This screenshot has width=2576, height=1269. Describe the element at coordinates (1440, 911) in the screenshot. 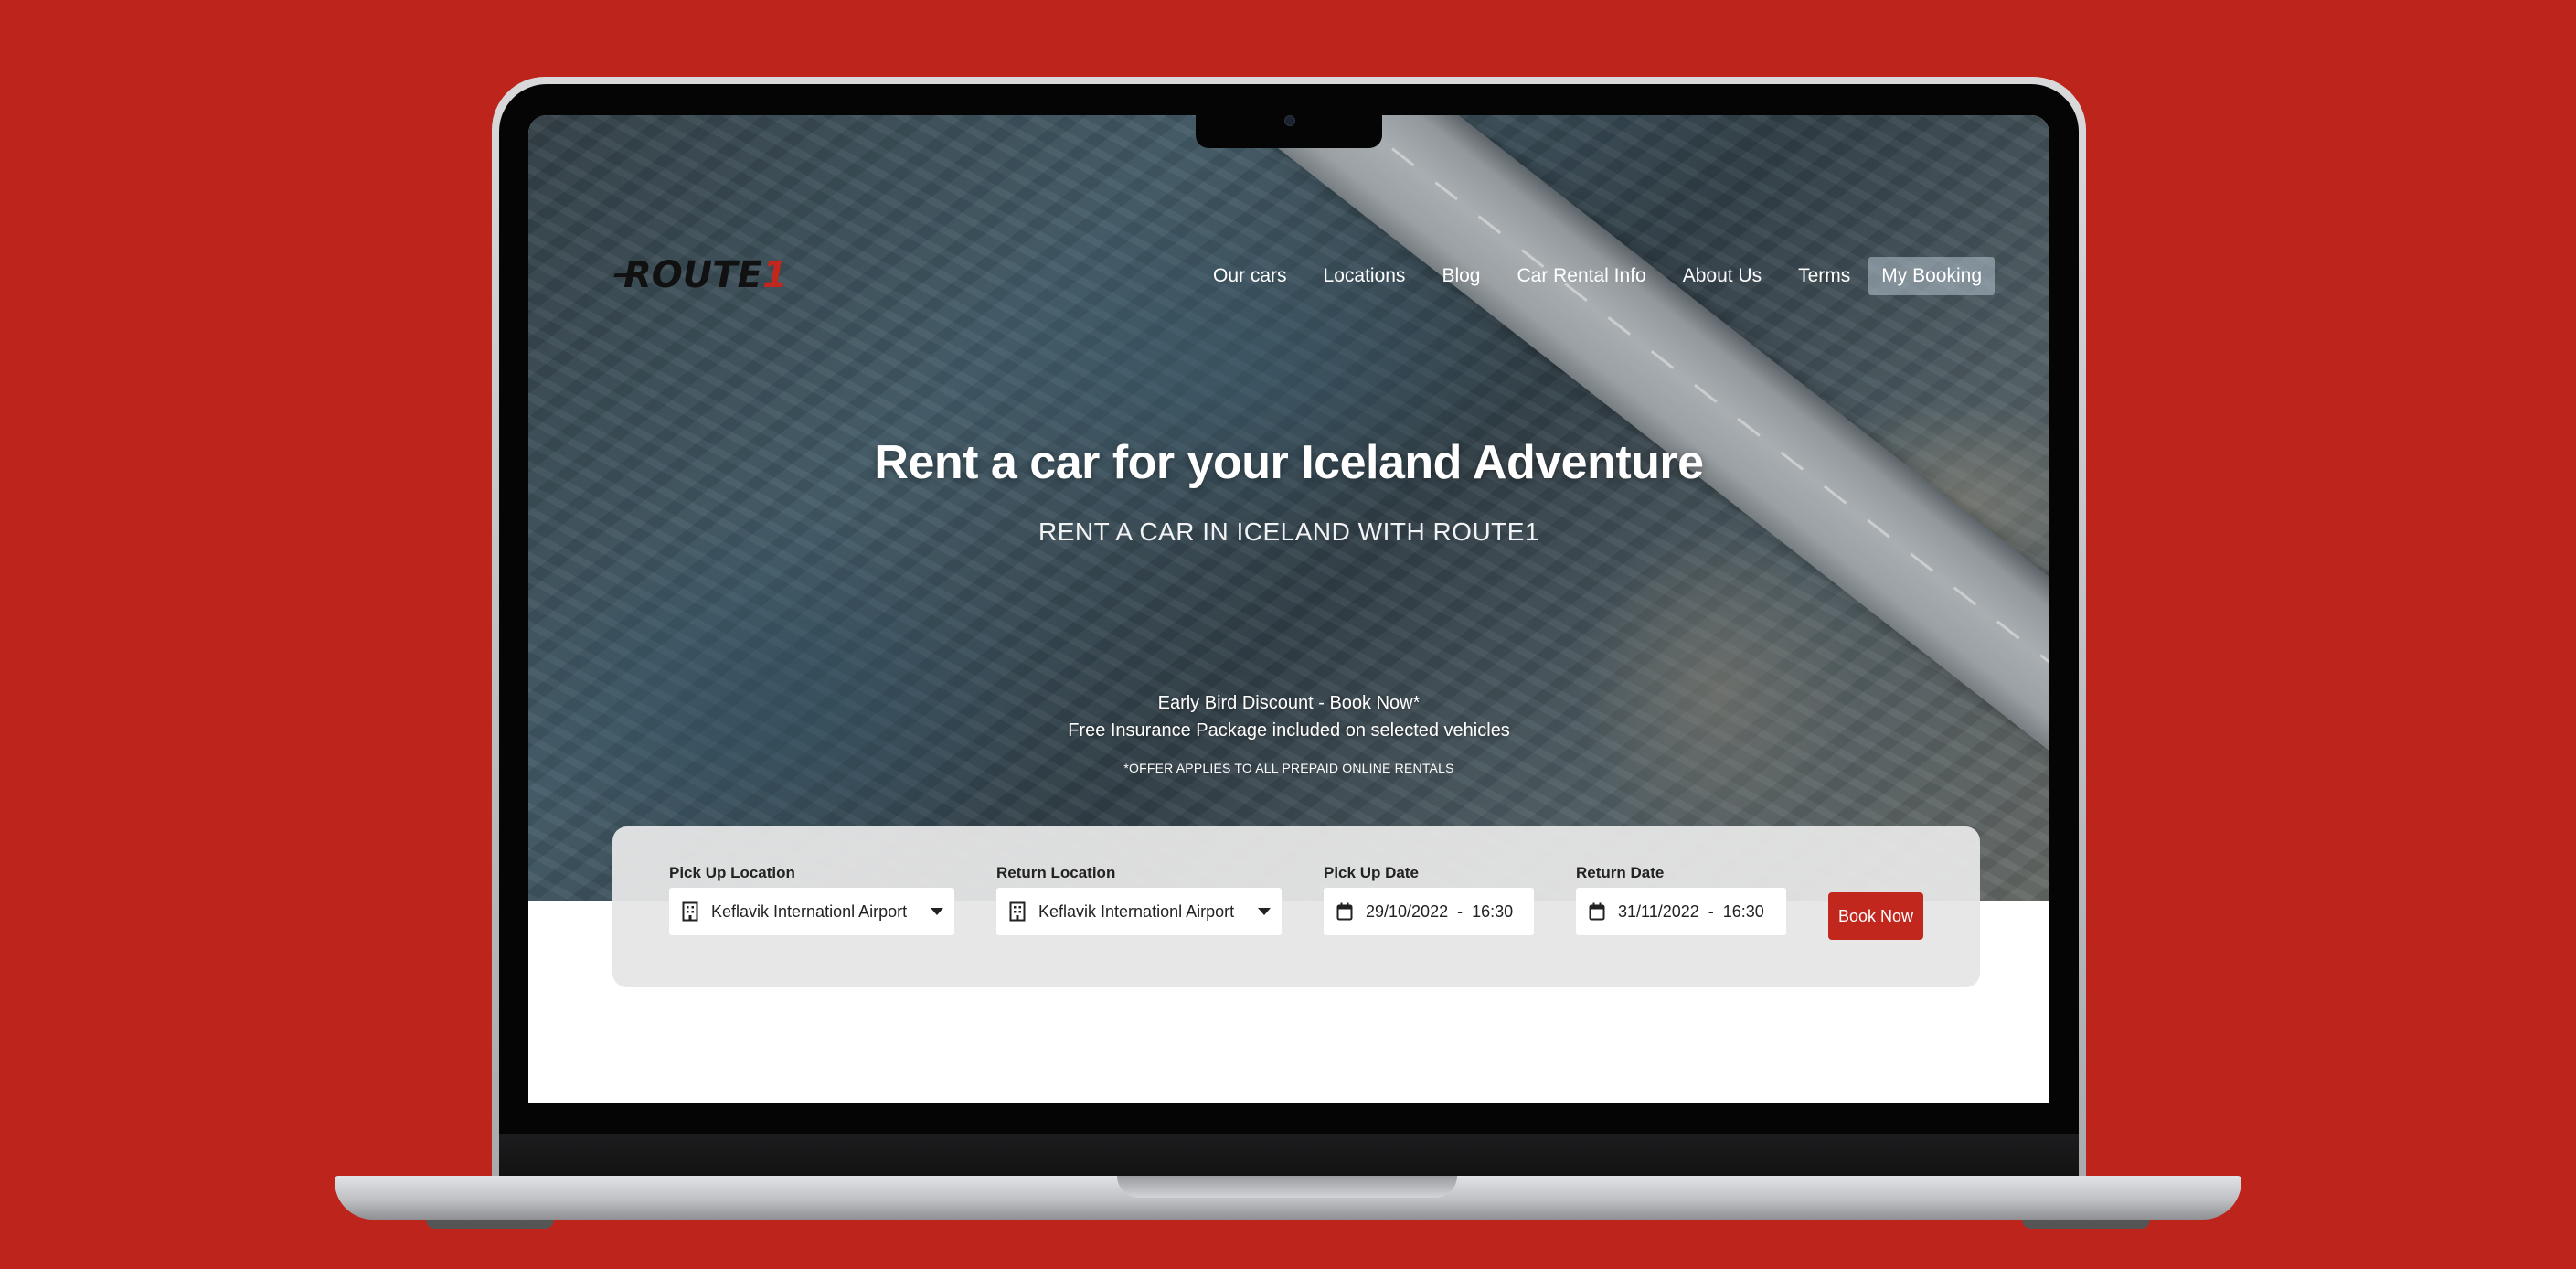

I see `pickup-date-value: 29/10/2022 - 16:30` at that location.